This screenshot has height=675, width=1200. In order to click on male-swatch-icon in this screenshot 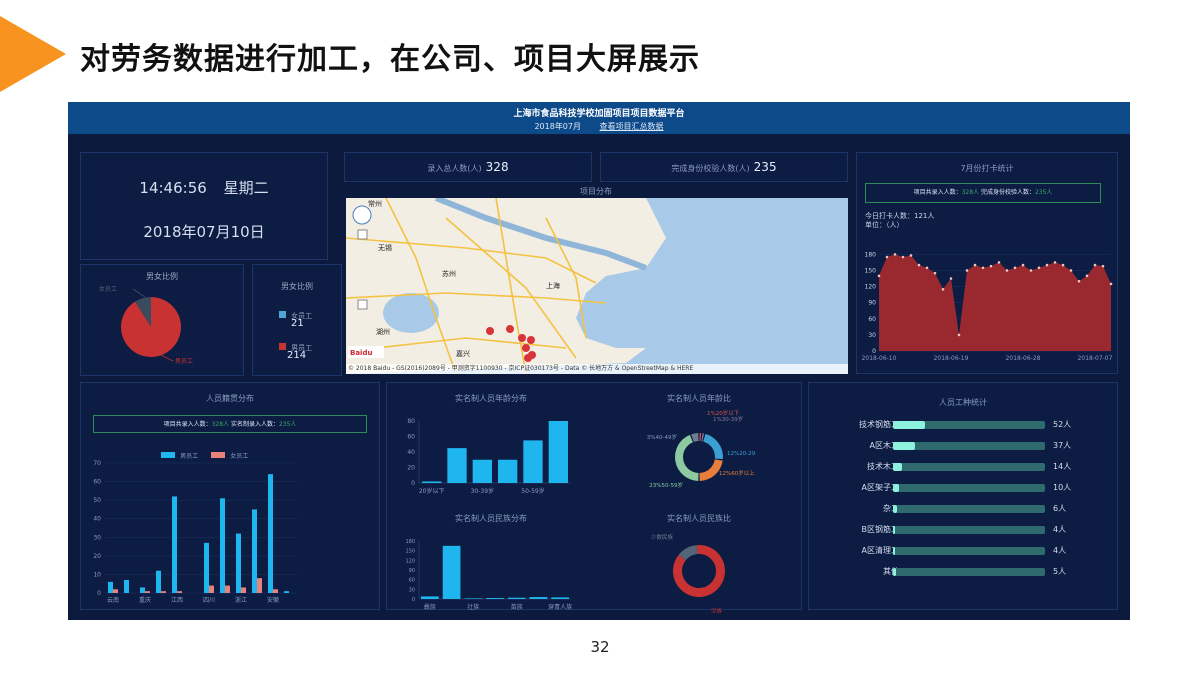, I will do `click(282, 346)`.